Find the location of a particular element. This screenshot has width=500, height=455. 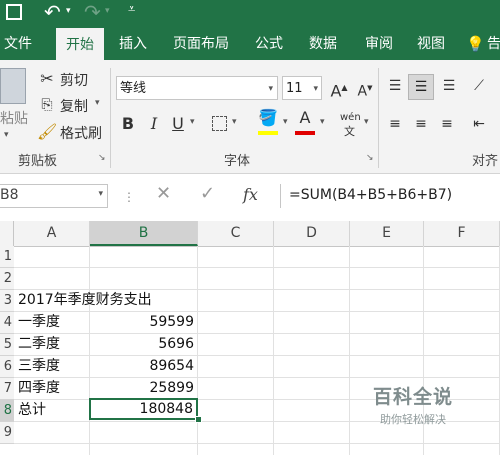

align-top-icon: ☰ is located at coordinates (395, 86).